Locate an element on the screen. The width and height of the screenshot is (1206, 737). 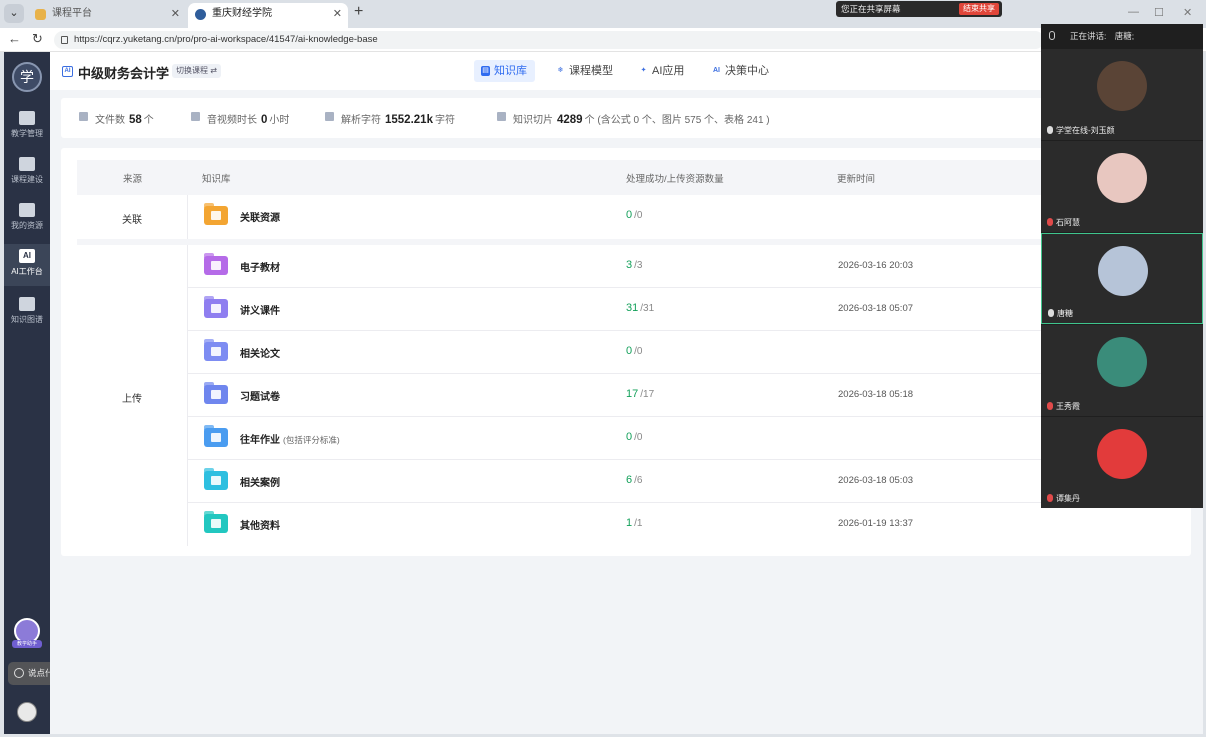
tab-search-button: ⌄ is located at coordinates (14, 13).